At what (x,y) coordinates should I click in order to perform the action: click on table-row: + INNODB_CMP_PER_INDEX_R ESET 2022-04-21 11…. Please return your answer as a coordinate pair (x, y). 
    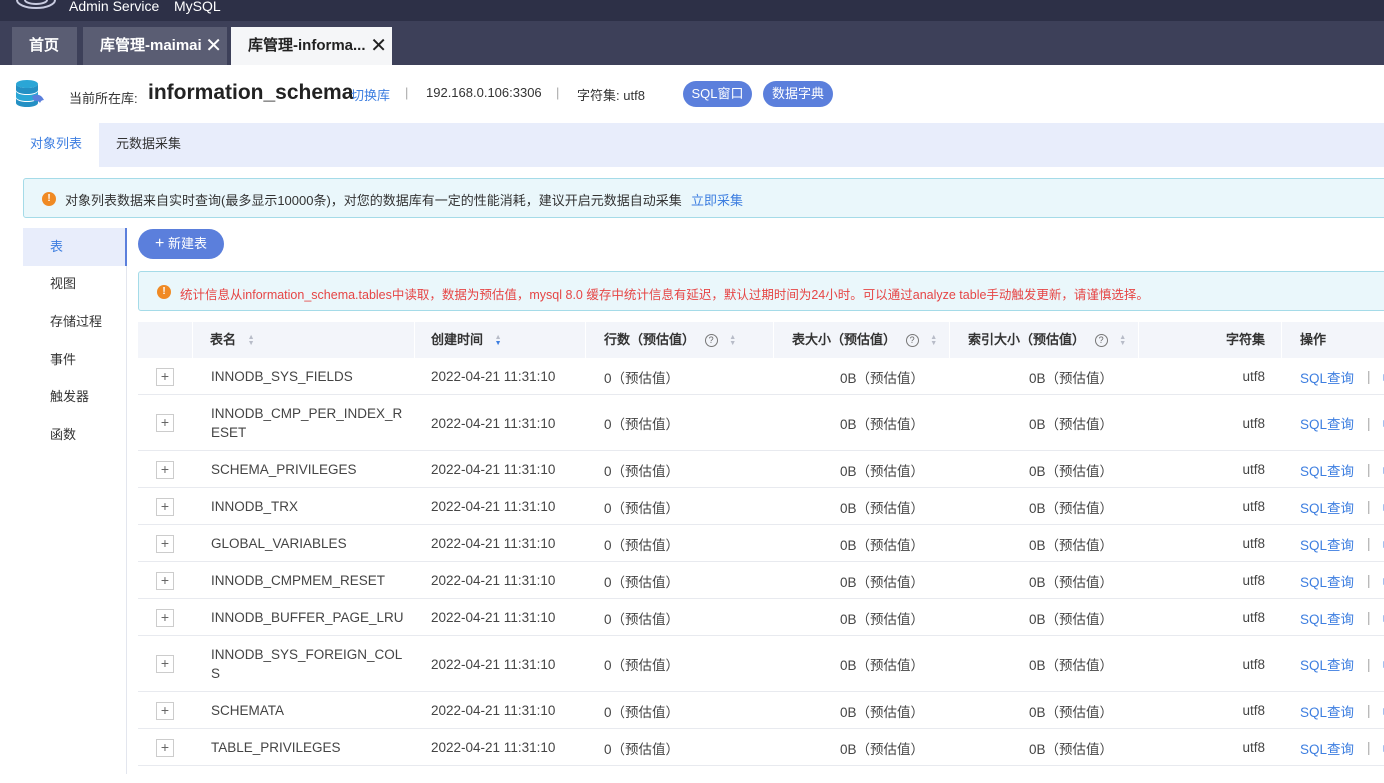
    Looking at the image, I should click on (761, 423).